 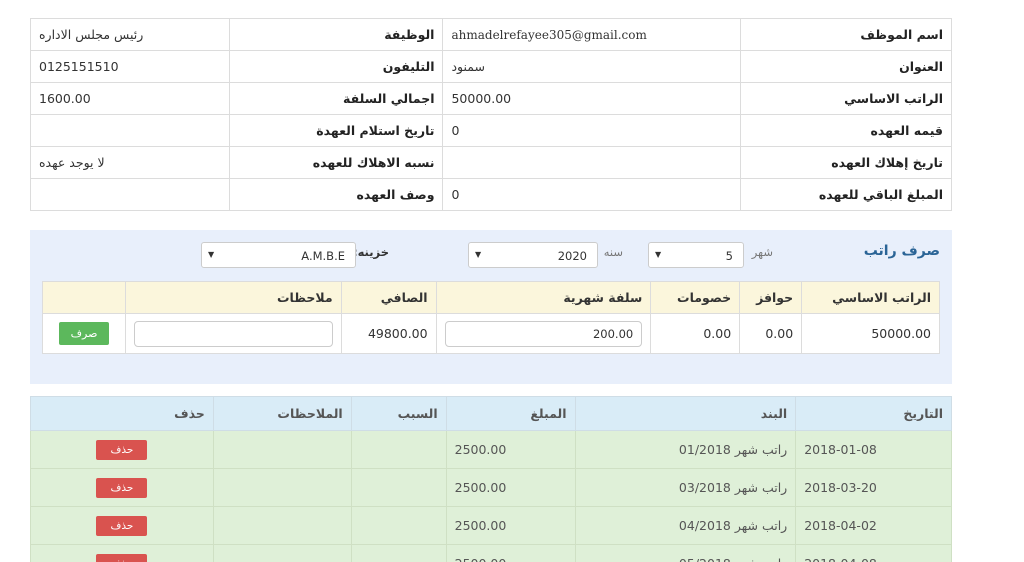 What do you see at coordinates (336, 34) in the screenshot?
I see `info-label: الوظيفة` at bounding box center [336, 34].